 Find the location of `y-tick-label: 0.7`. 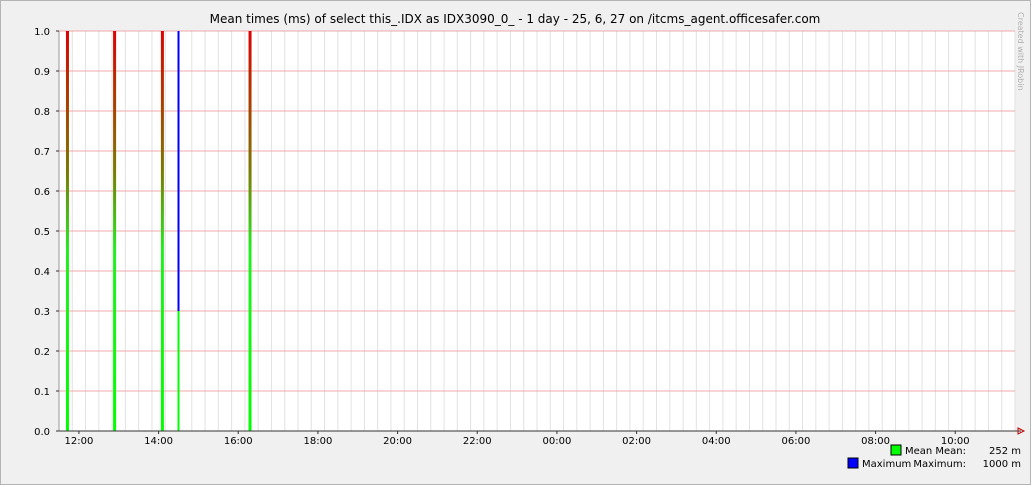

y-tick-label: 0.7 is located at coordinates (42, 152).